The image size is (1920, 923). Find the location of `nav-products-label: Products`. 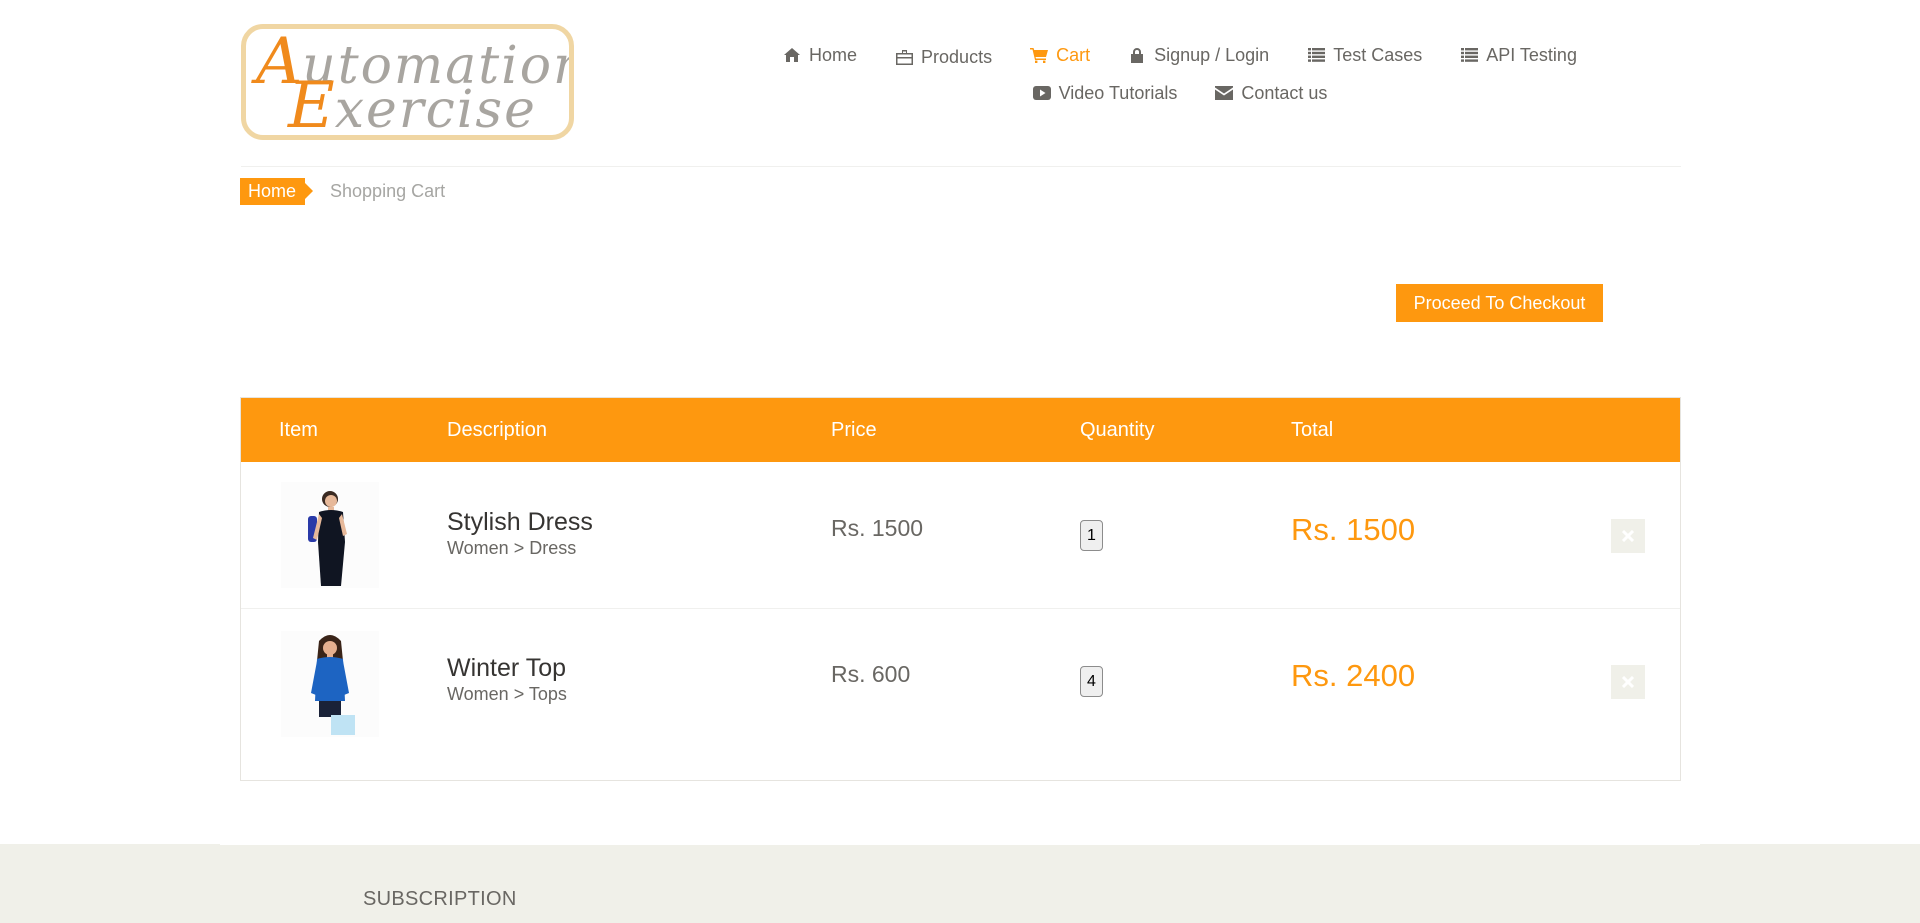

nav-products-label: Products is located at coordinates (957, 56).